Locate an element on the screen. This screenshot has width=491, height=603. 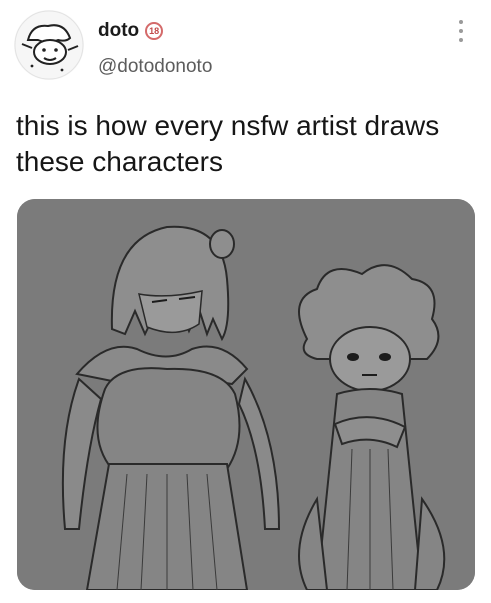
more-vertical-icon is located at coordinates (461, 31).